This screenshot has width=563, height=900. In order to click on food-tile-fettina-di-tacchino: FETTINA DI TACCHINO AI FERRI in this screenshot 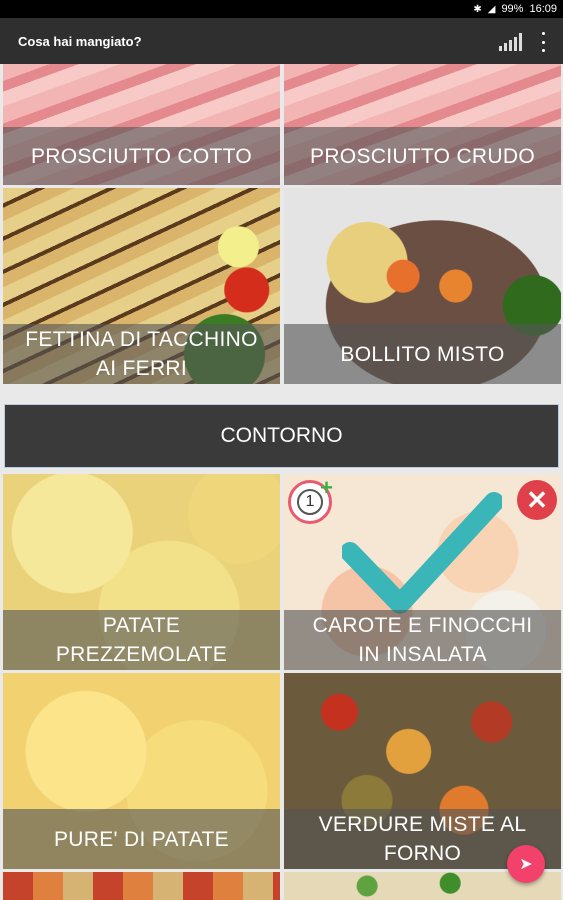, I will do `click(141, 286)`.